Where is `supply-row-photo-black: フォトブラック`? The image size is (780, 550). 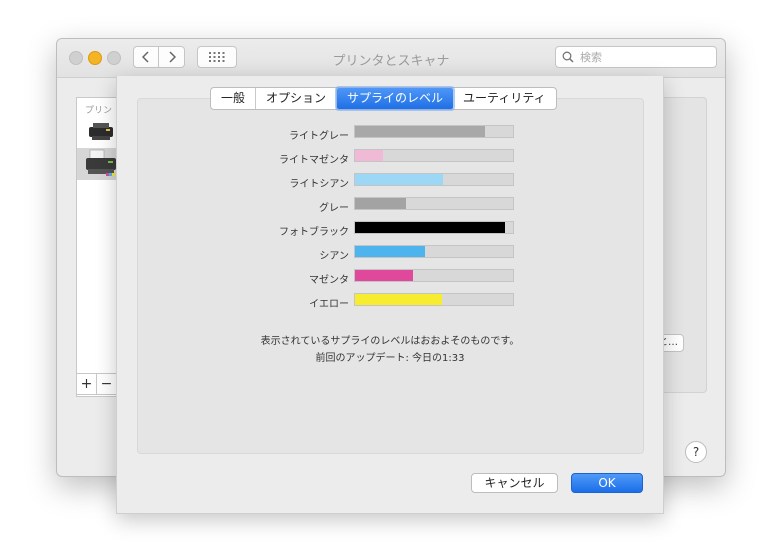
supply-row-photo-black: フォトブラック is located at coordinates (390, 231).